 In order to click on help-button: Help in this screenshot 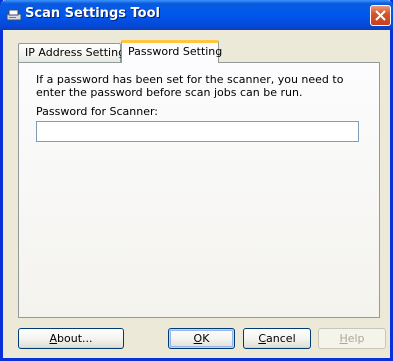, I will do `click(352, 338)`.